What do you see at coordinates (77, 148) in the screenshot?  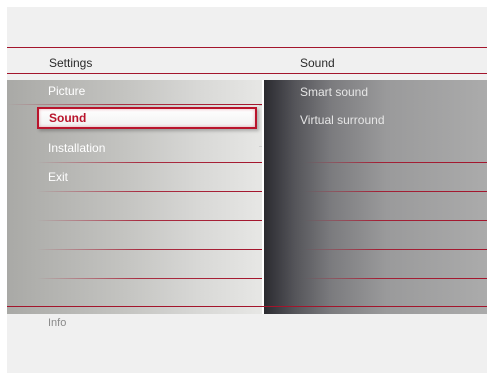 I see `menu-item-label: Installation` at bounding box center [77, 148].